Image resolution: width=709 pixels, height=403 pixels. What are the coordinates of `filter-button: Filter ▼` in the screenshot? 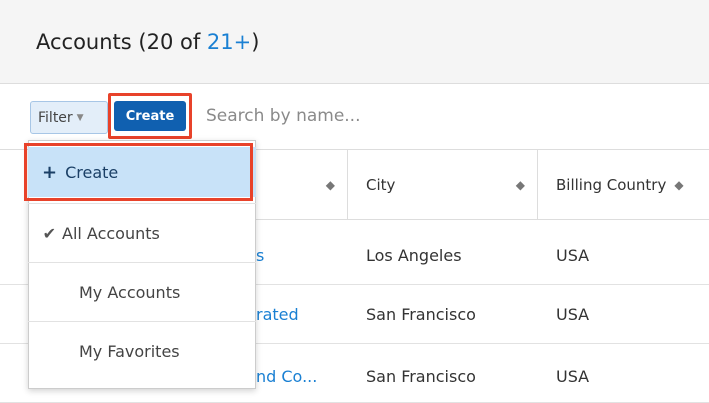 It's located at (69, 117).